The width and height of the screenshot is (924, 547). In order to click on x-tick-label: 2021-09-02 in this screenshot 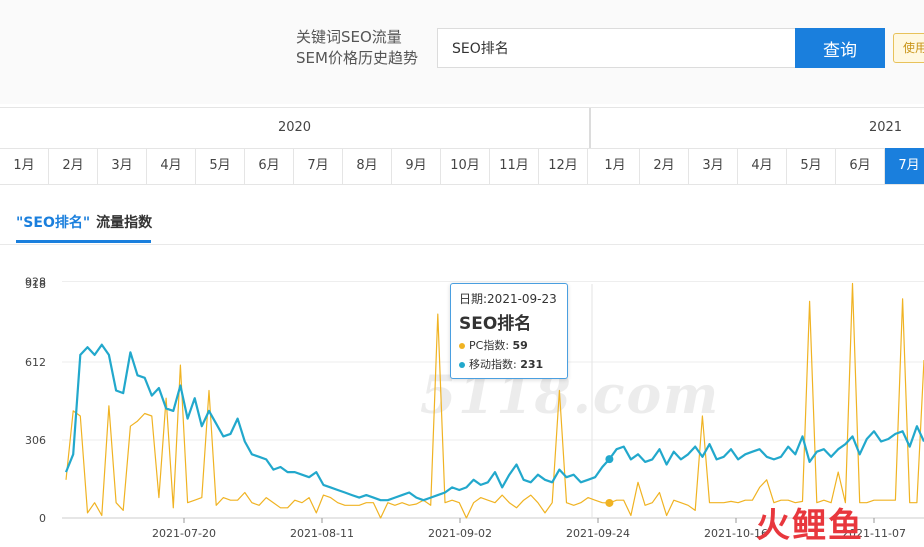, I will do `click(460, 533)`.